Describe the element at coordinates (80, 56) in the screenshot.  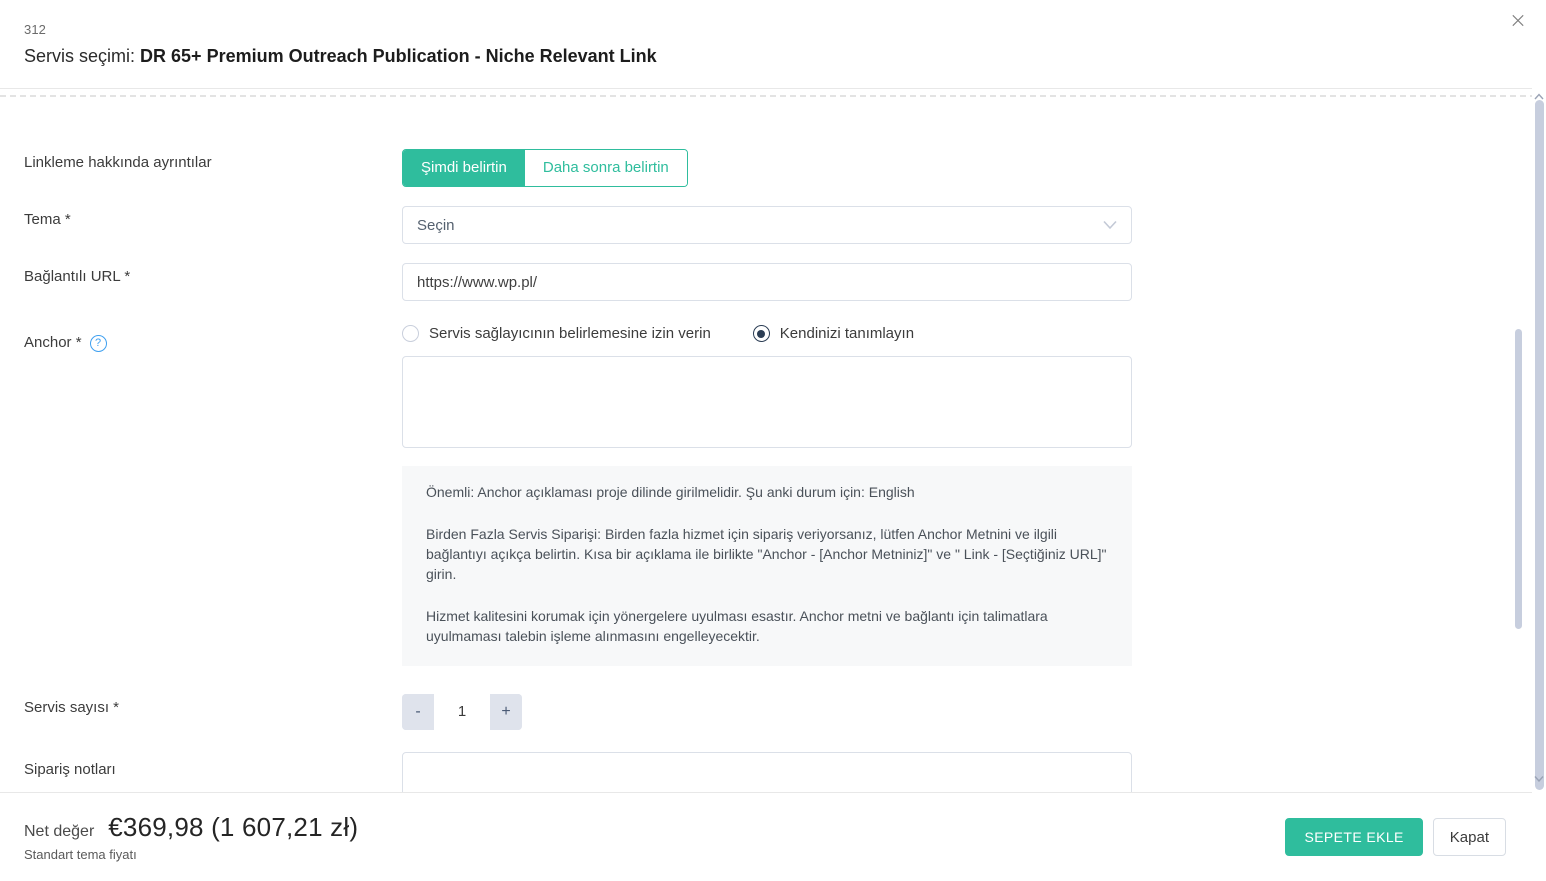
I see `modal-title-prefix: Servis seçimi:` at that location.